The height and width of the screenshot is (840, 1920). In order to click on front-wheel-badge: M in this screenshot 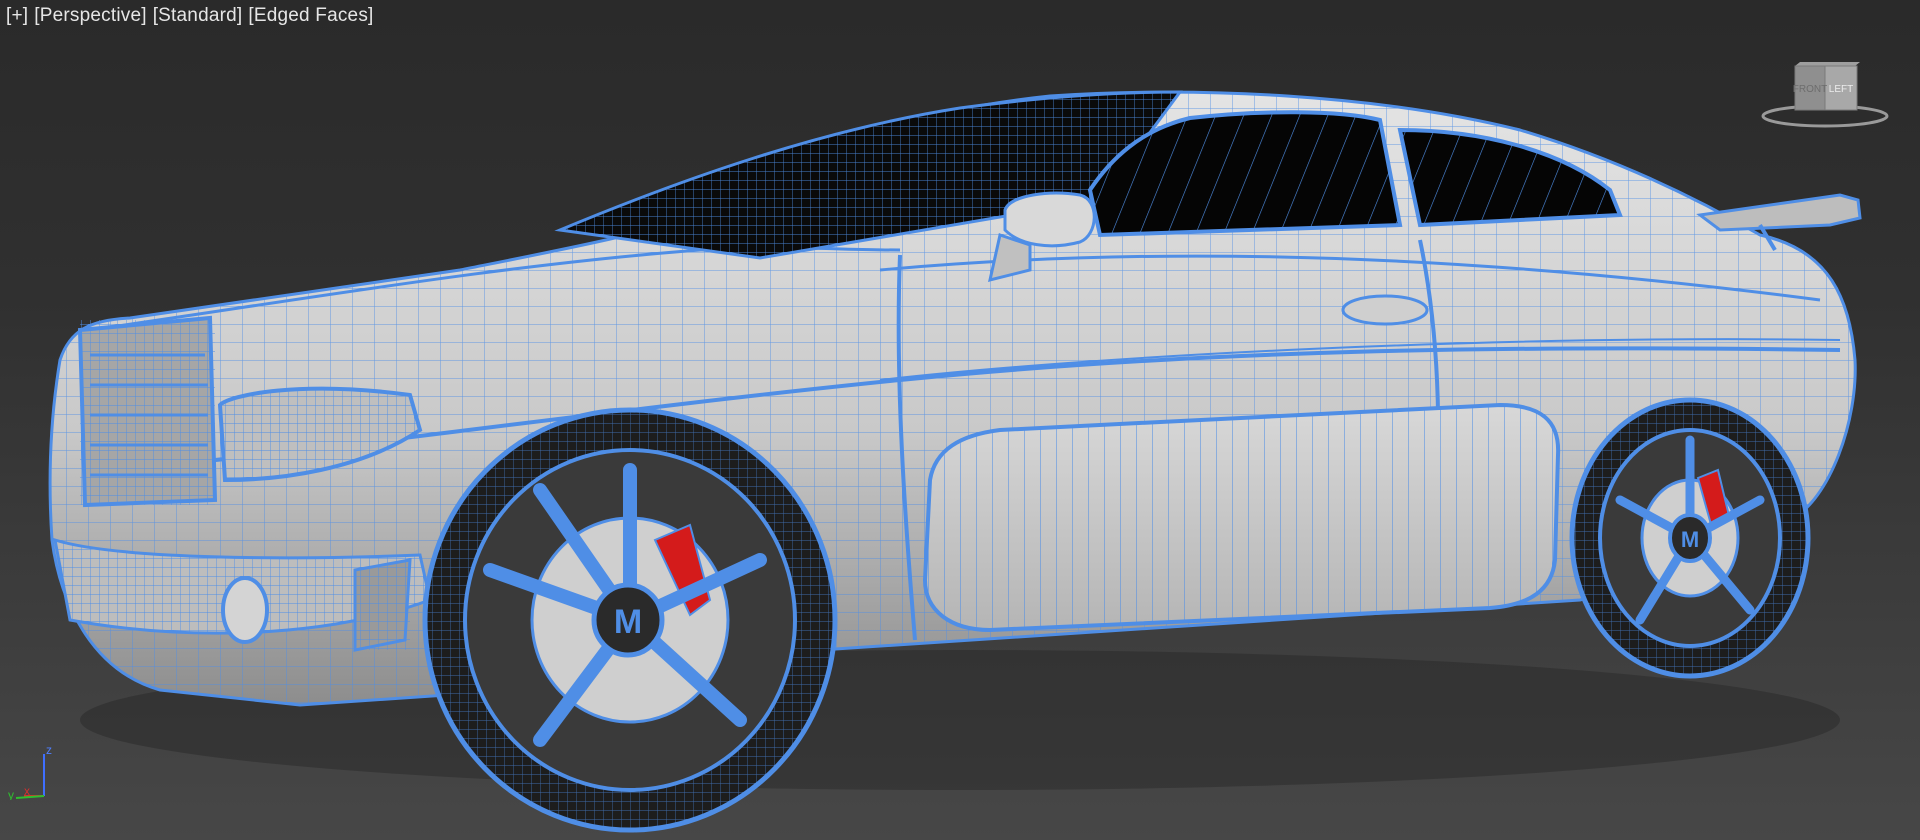, I will do `click(628, 622)`.